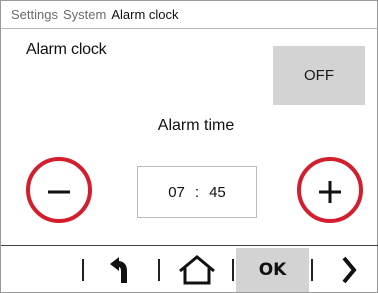 The width and height of the screenshot is (378, 293). I want to click on breadcrumb-settings: Settings, so click(34, 14).